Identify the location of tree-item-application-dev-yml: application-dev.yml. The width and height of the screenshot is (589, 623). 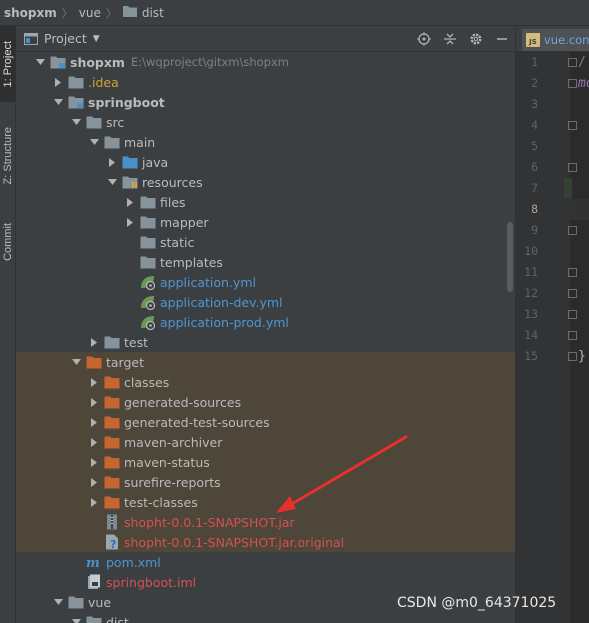
(261, 302).